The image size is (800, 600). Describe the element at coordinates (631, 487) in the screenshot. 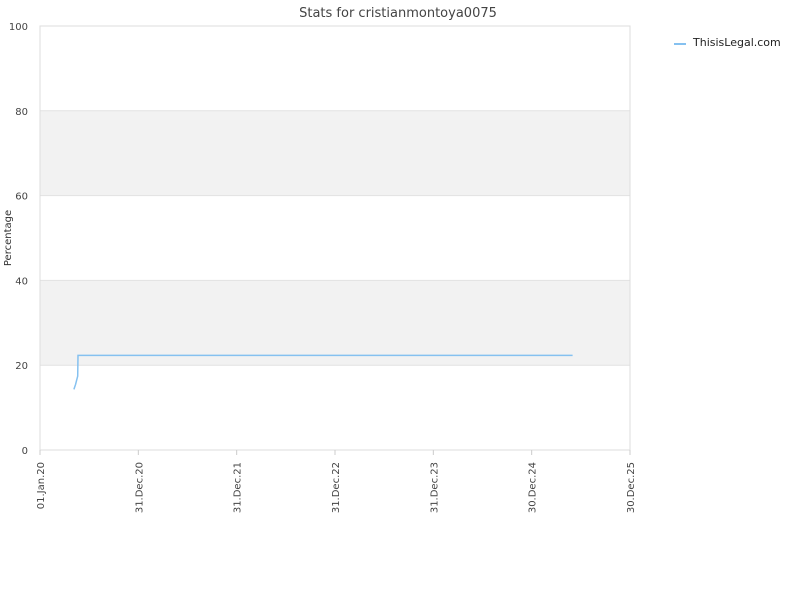

I see `x-tick-label: 30.Dec.25` at that location.